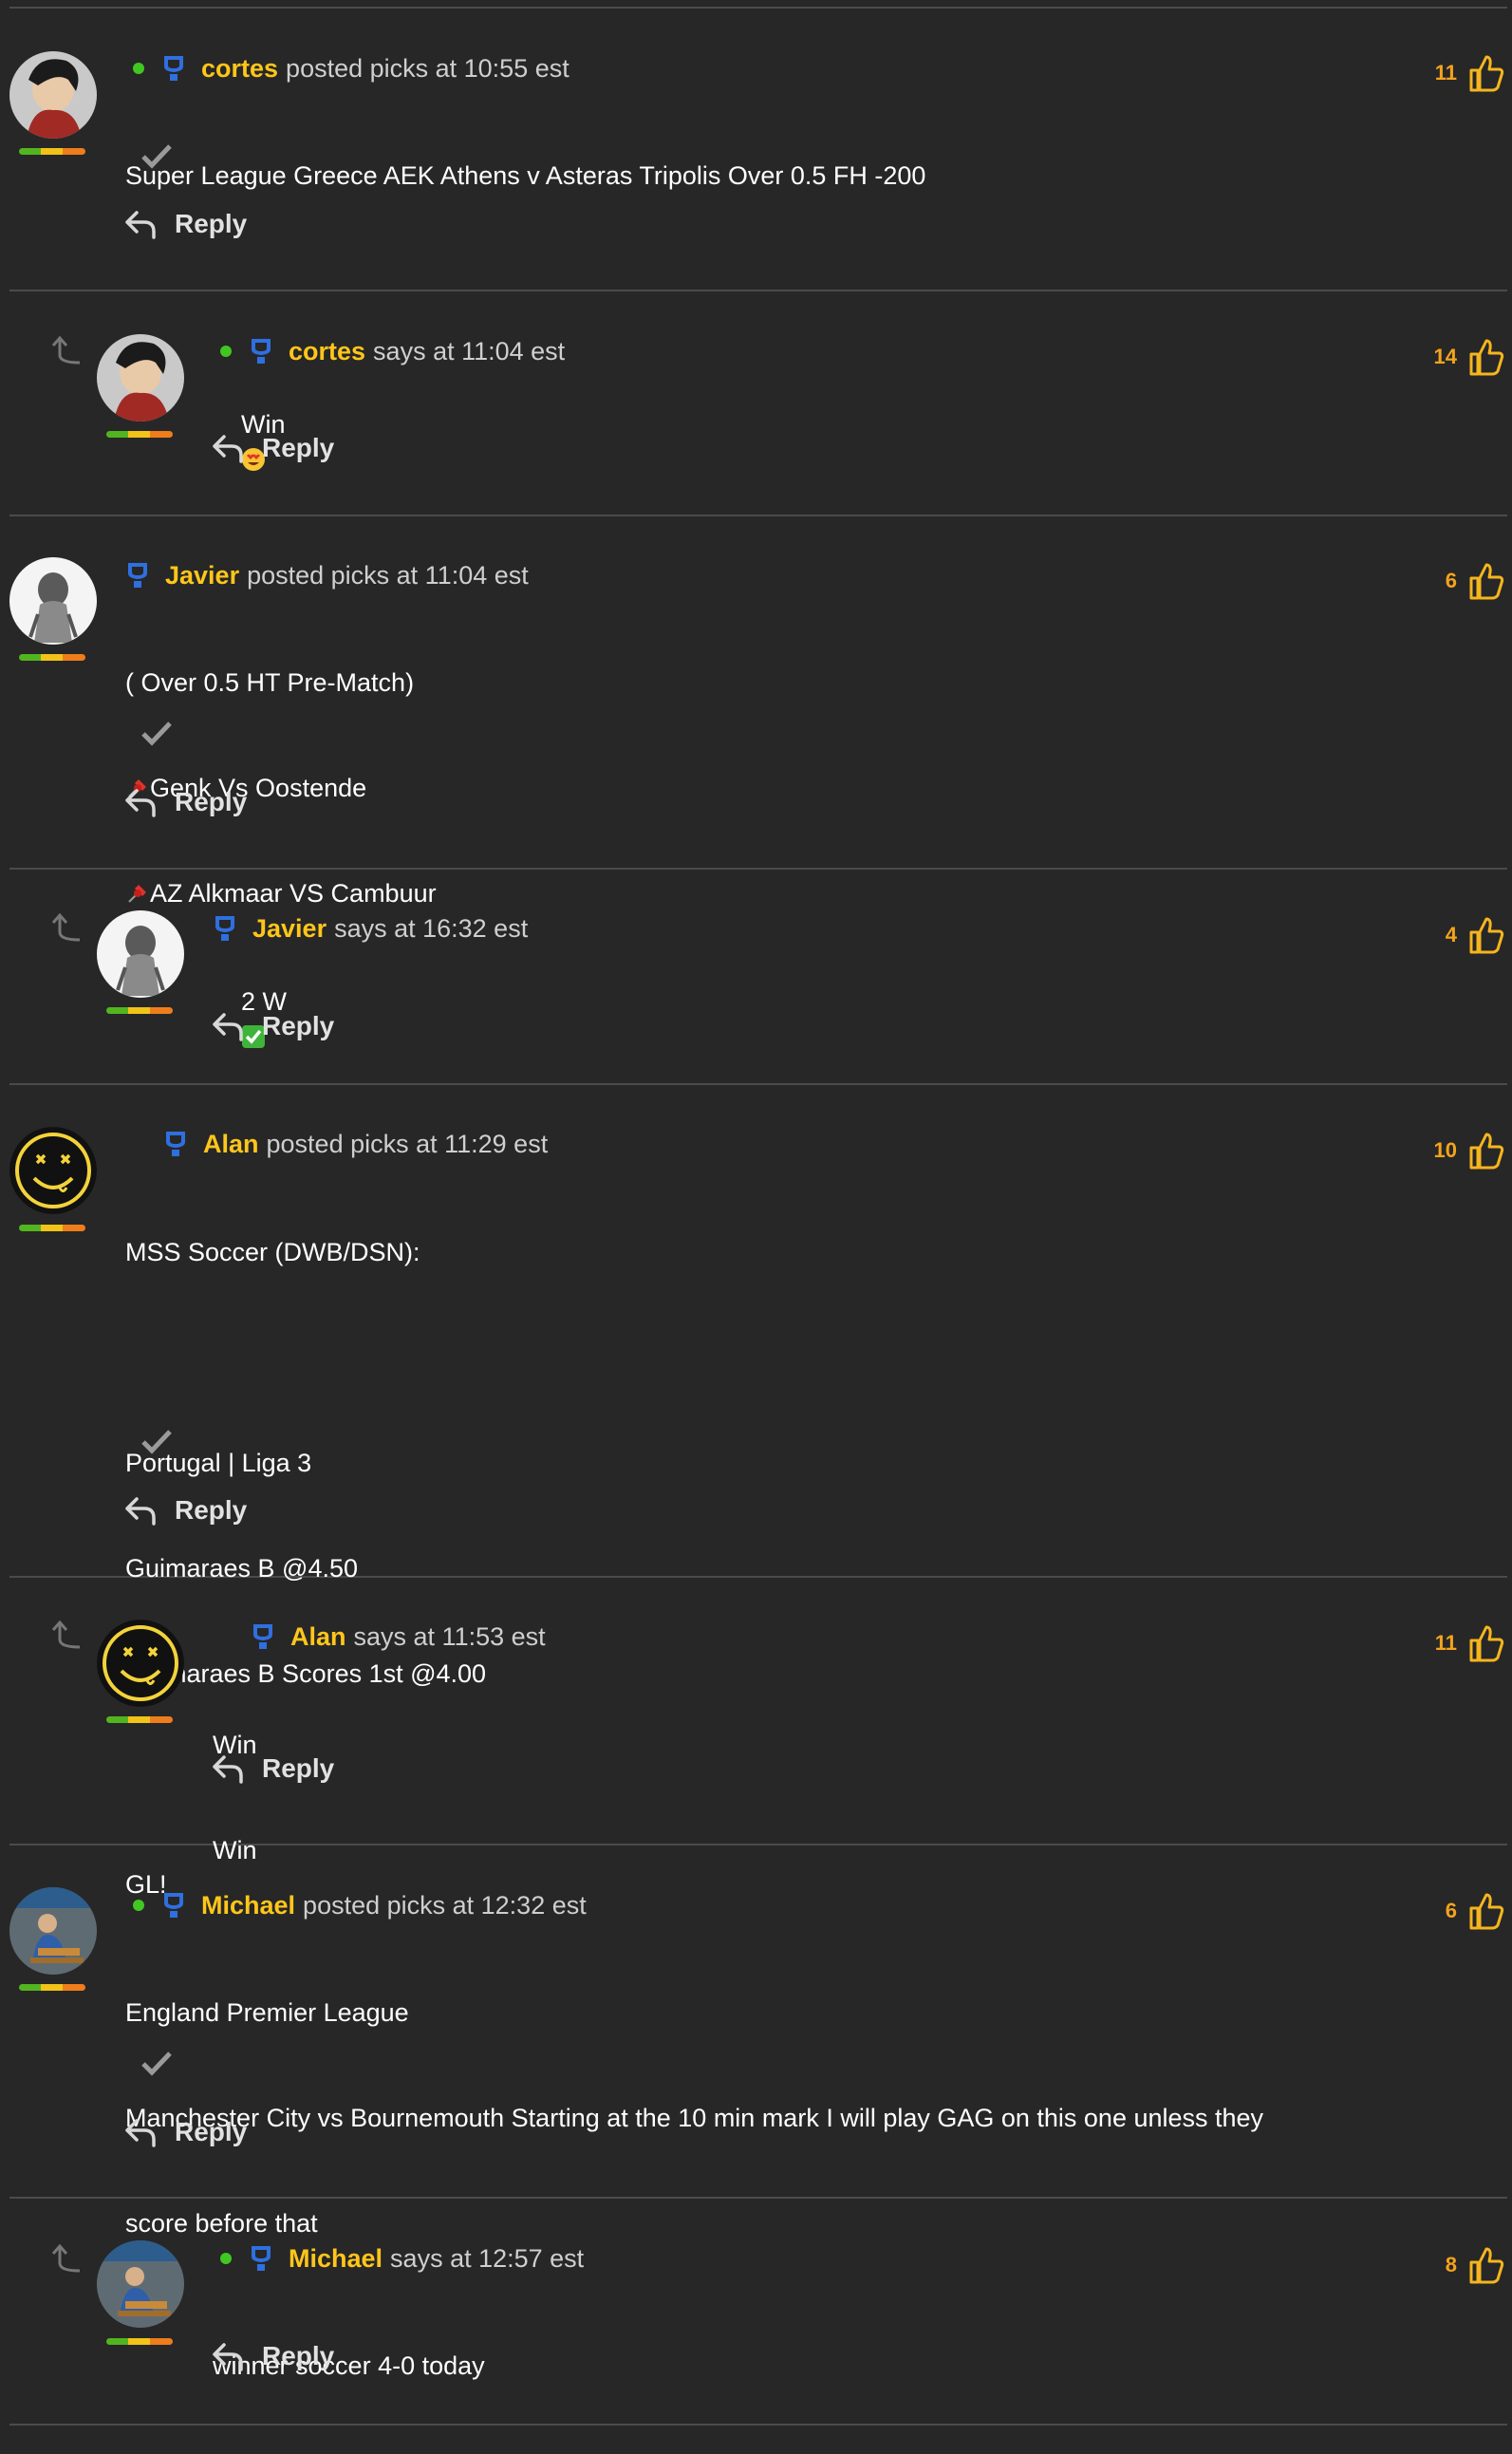 This screenshot has height=2454, width=1512. I want to click on post-header: Alan says at 11:53 est, so click(398, 1636).